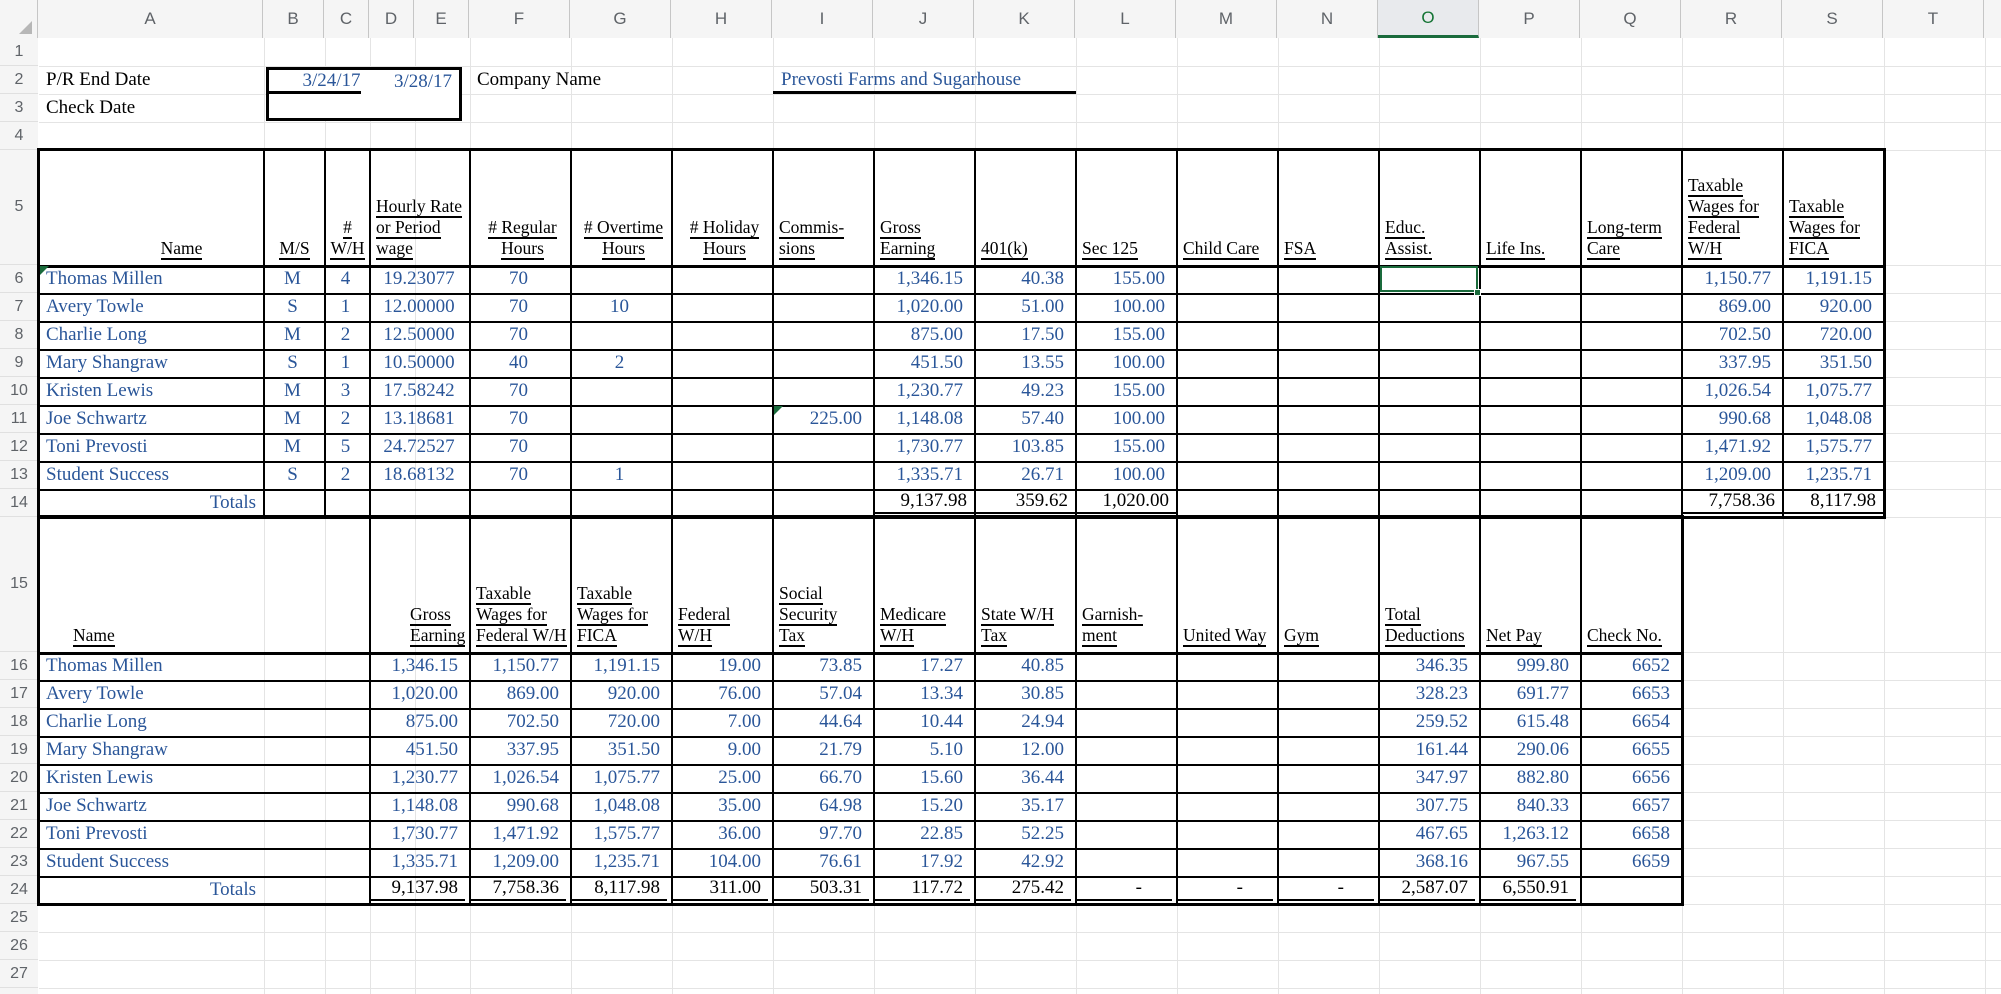 The image size is (2001, 994). I want to click on t2-check-number: 6658, so click(1629, 834).